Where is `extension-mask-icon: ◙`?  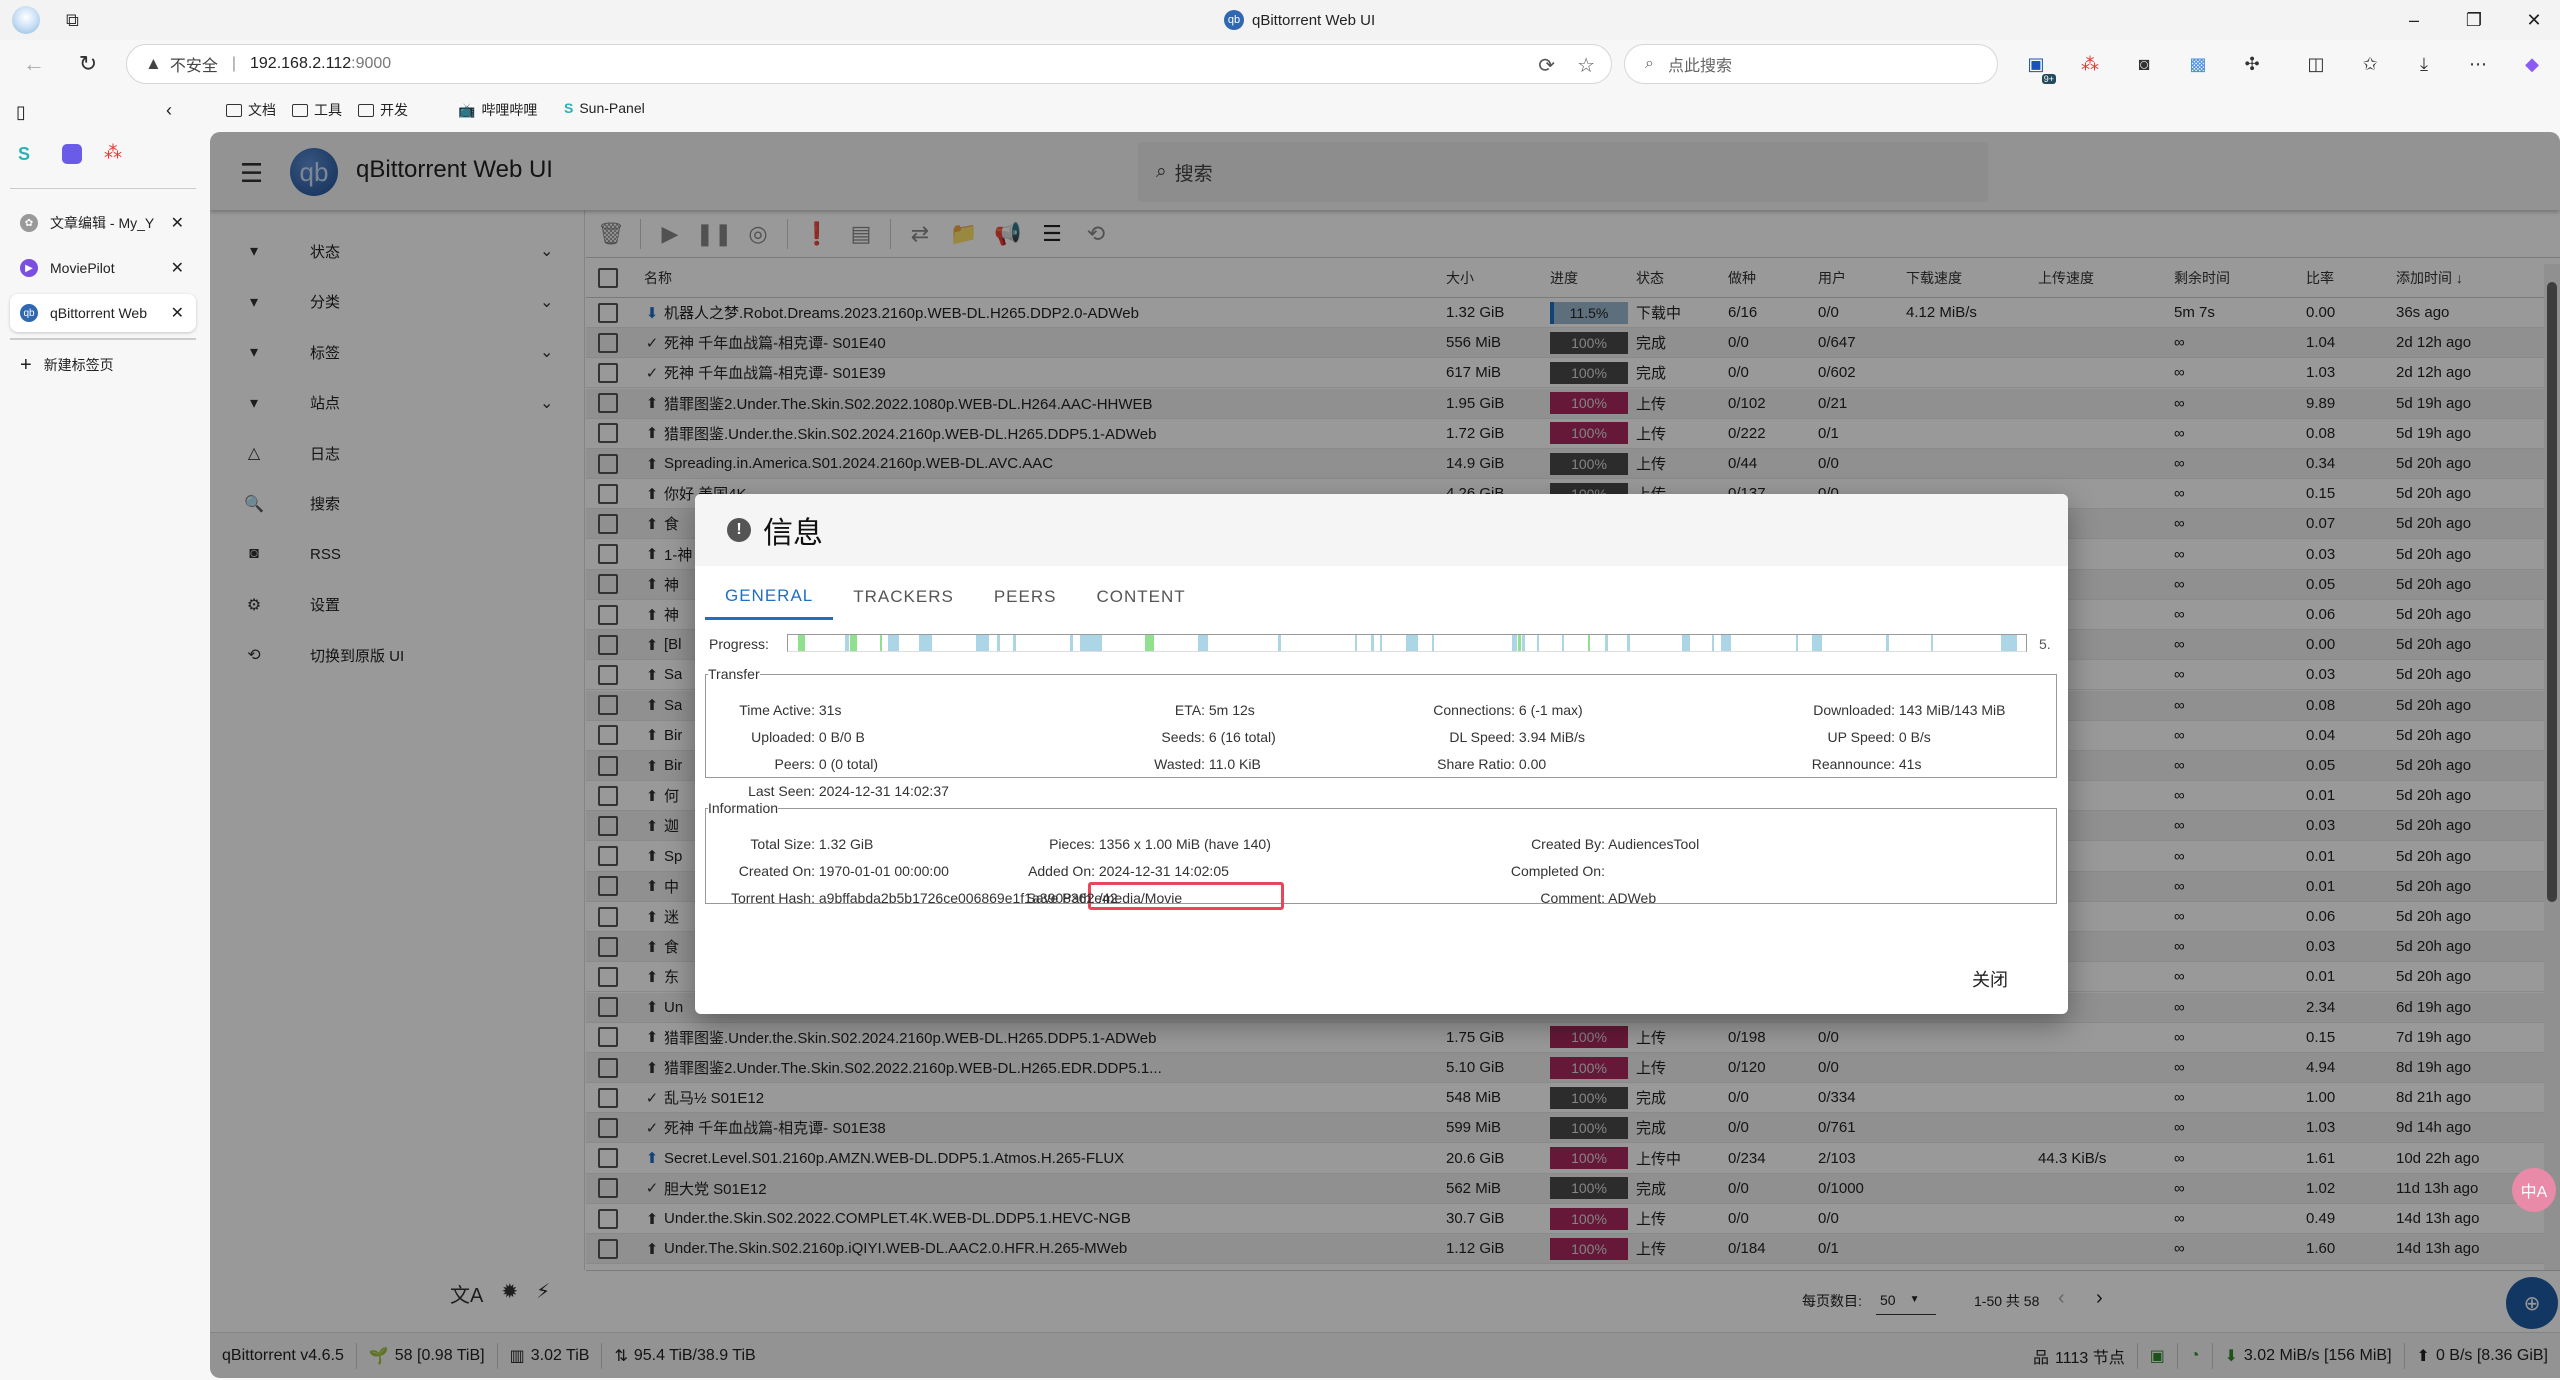 extension-mask-icon: ◙ is located at coordinates (2144, 64).